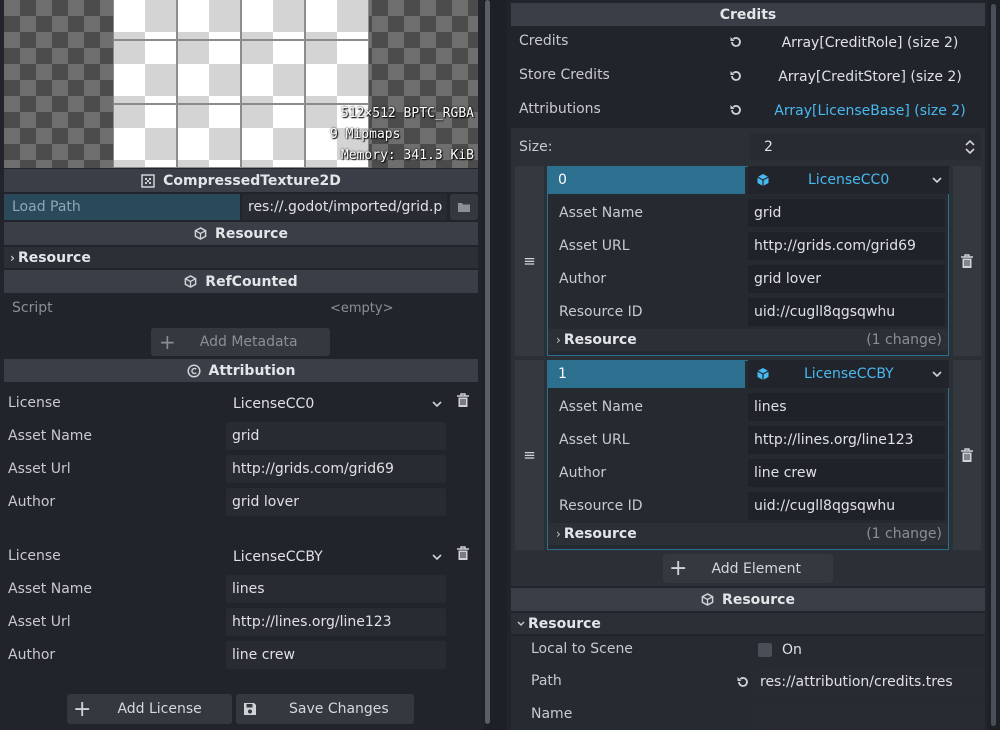 The image size is (1000, 730). Describe the element at coordinates (365, 134) in the screenshot. I see `texture-mipmaps-label: 9 Mipmaps` at that location.